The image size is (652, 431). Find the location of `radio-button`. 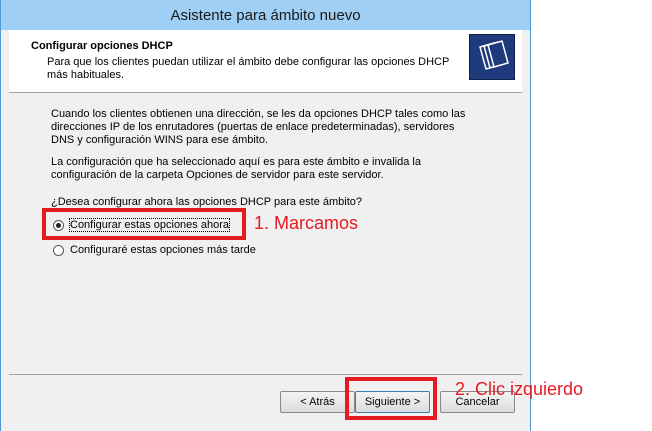

radio-button is located at coordinates (58, 250).